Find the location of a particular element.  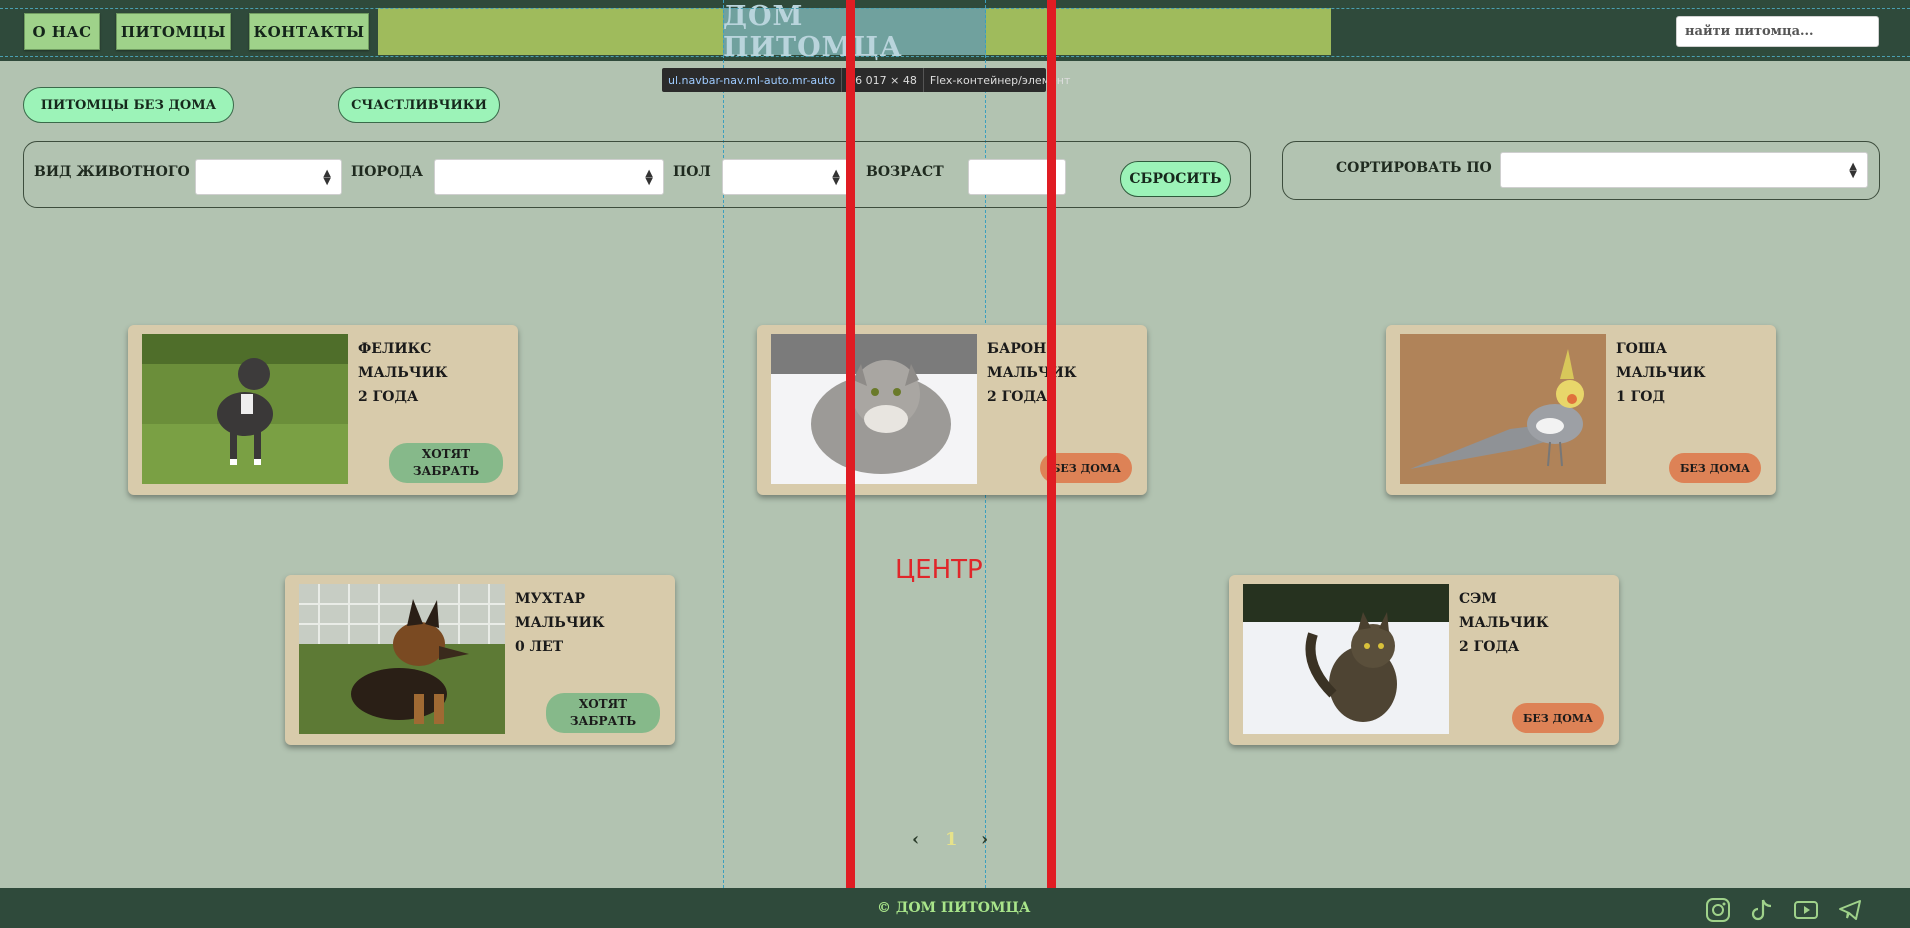

pagination-page: 1 is located at coordinates (951, 839).